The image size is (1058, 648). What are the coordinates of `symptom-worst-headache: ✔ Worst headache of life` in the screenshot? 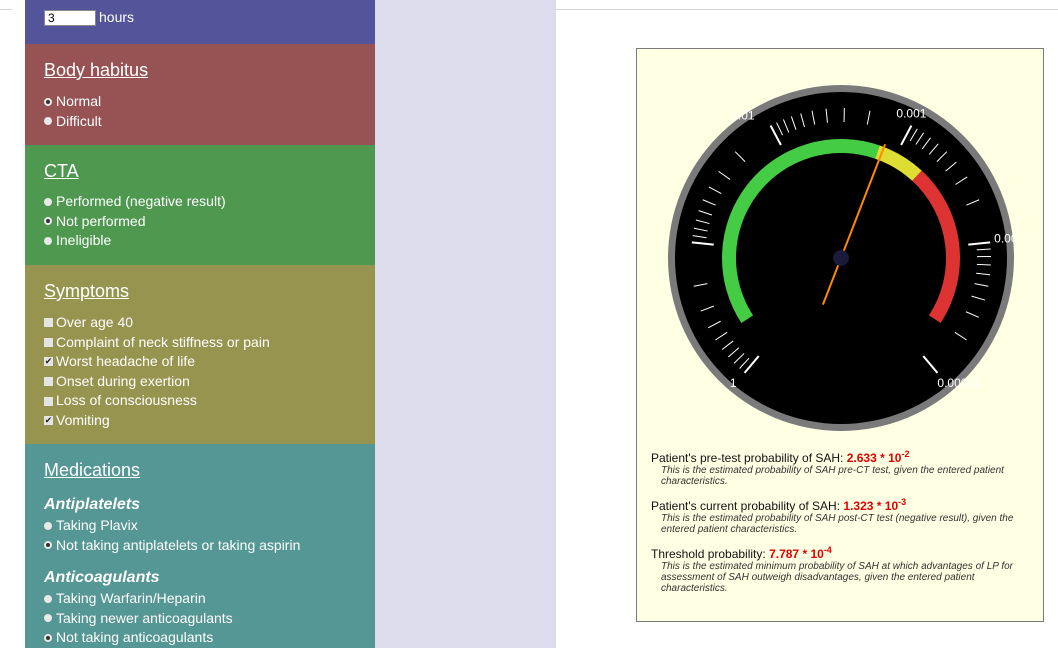 It's located at (157, 362).